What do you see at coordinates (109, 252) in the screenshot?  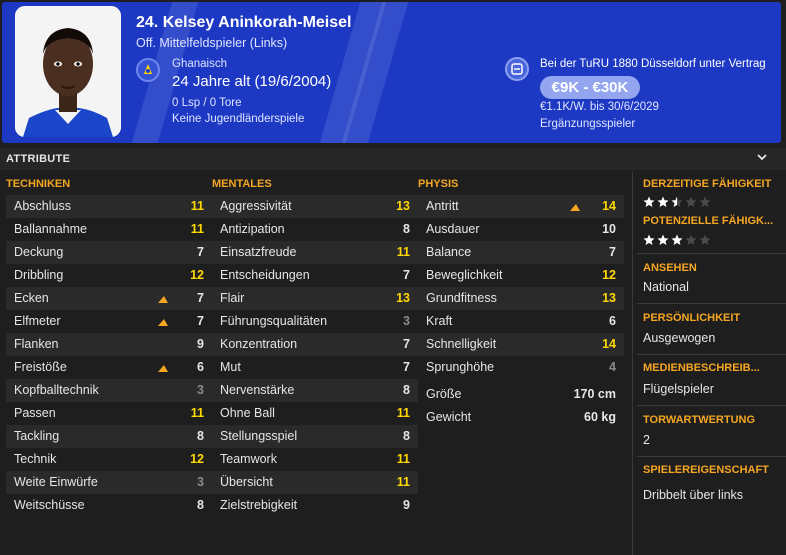 I see `attribute-row: Deckung 7` at bounding box center [109, 252].